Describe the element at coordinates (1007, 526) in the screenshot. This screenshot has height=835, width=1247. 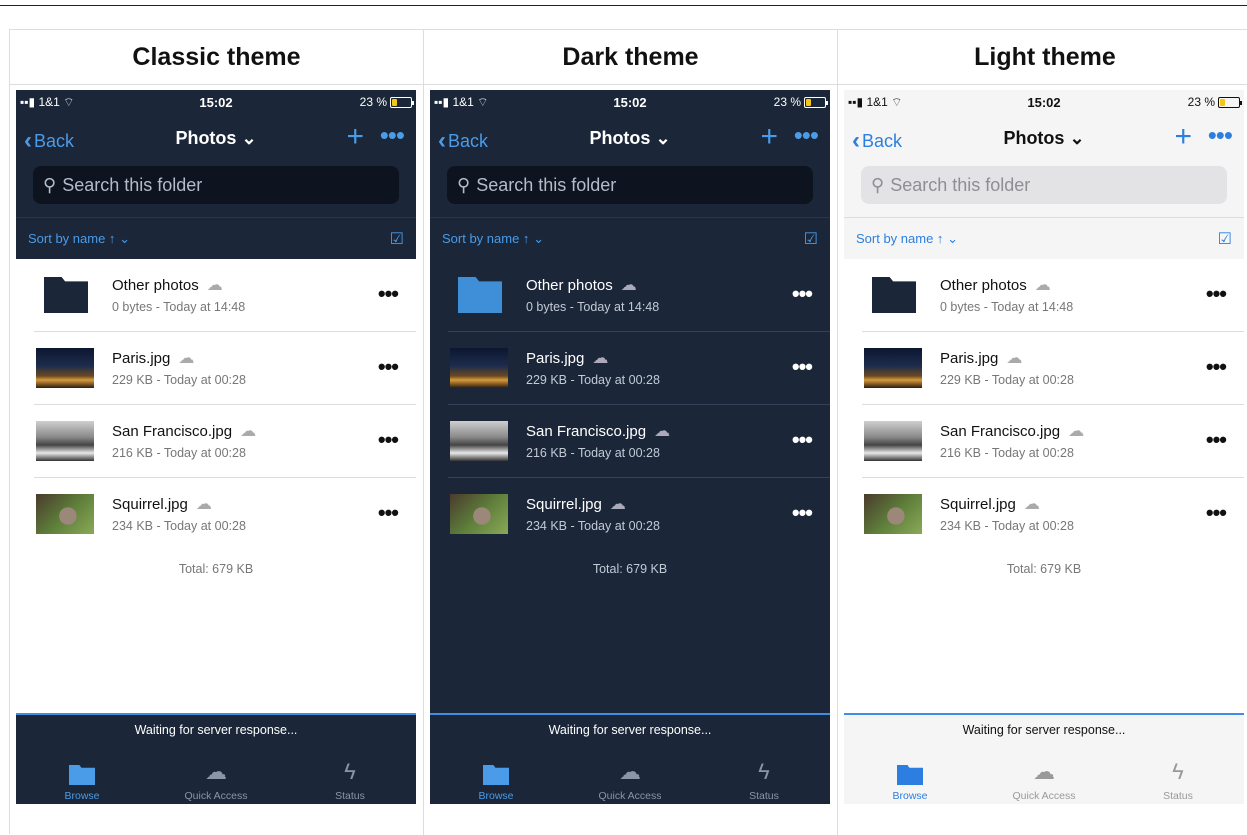
I see `file-meta: 234 KB - Today at 00:28` at that location.